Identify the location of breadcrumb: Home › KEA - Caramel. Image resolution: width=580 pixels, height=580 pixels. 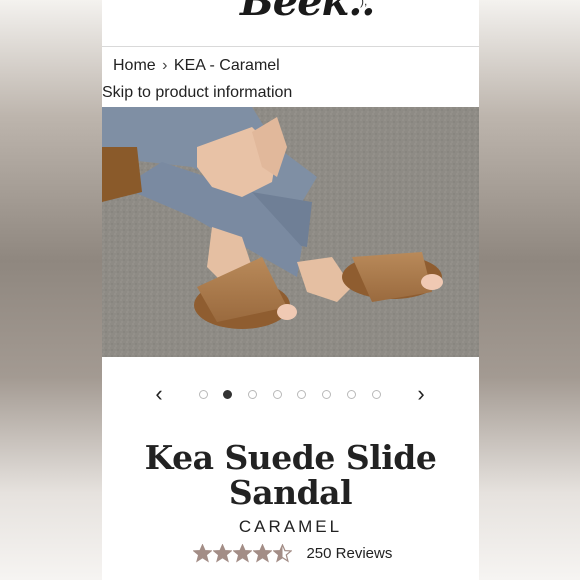
(196, 66).